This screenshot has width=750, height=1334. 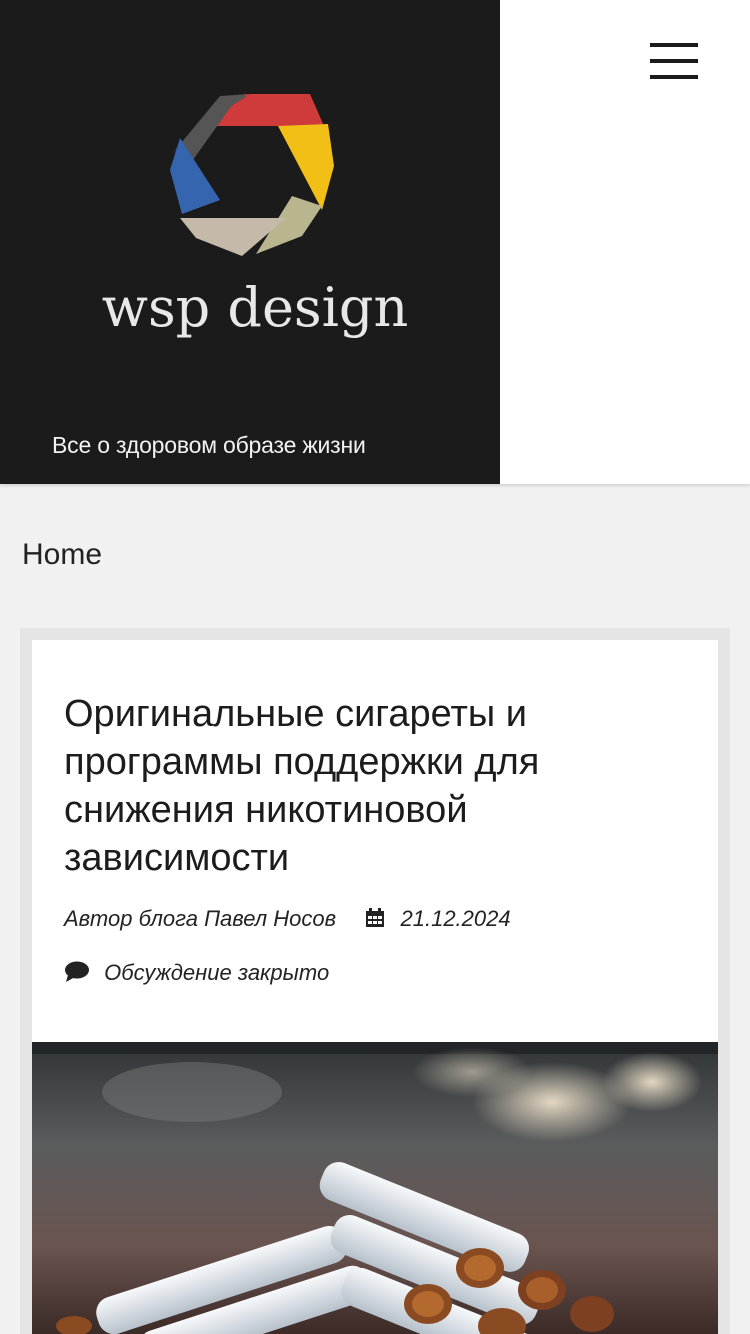 What do you see at coordinates (77, 975) in the screenshot?
I see `comment-icon` at bounding box center [77, 975].